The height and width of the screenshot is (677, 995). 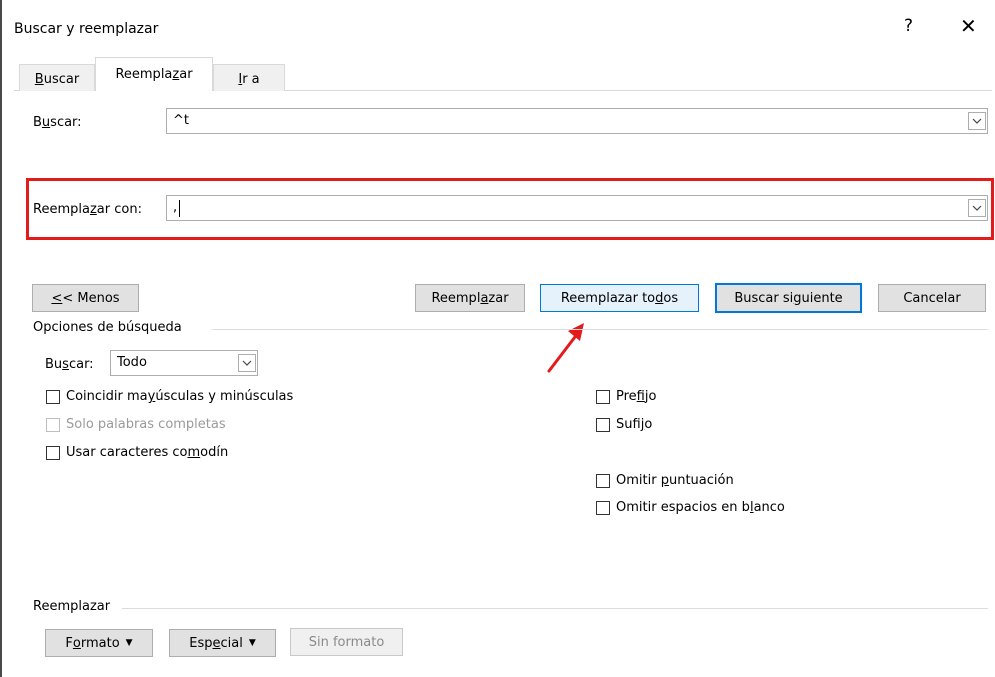 What do you see at coordinates (249, 77) in the screenshot?
I see `tab-ir-a: Ir a` at bounding box center [249, 77].